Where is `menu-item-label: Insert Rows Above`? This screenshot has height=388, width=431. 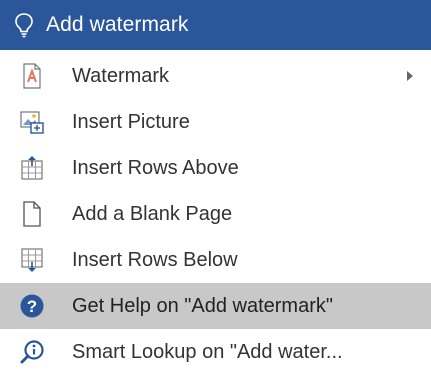 menu-item-label: Insert Rows Above is located at coordinates (155, 167).